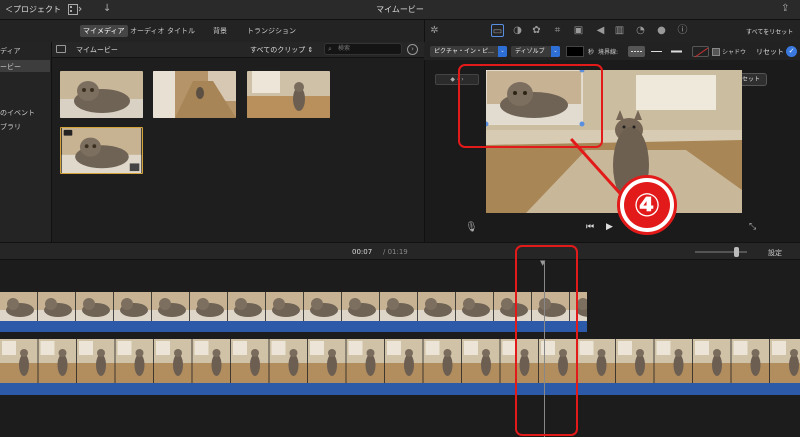 The width and height of the screenshot is (800, 437). What do you see at coordinates (619, 30) in the screenshot?
I see `equalizer-icon: ▥` at bounding box center [619, 30].